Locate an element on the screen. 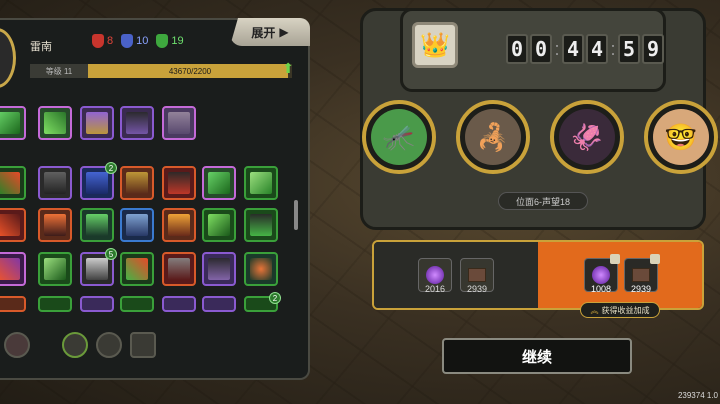 This screenshot has height=404, width=720. continue-button: 继续 is located at coordinates (537, 356).